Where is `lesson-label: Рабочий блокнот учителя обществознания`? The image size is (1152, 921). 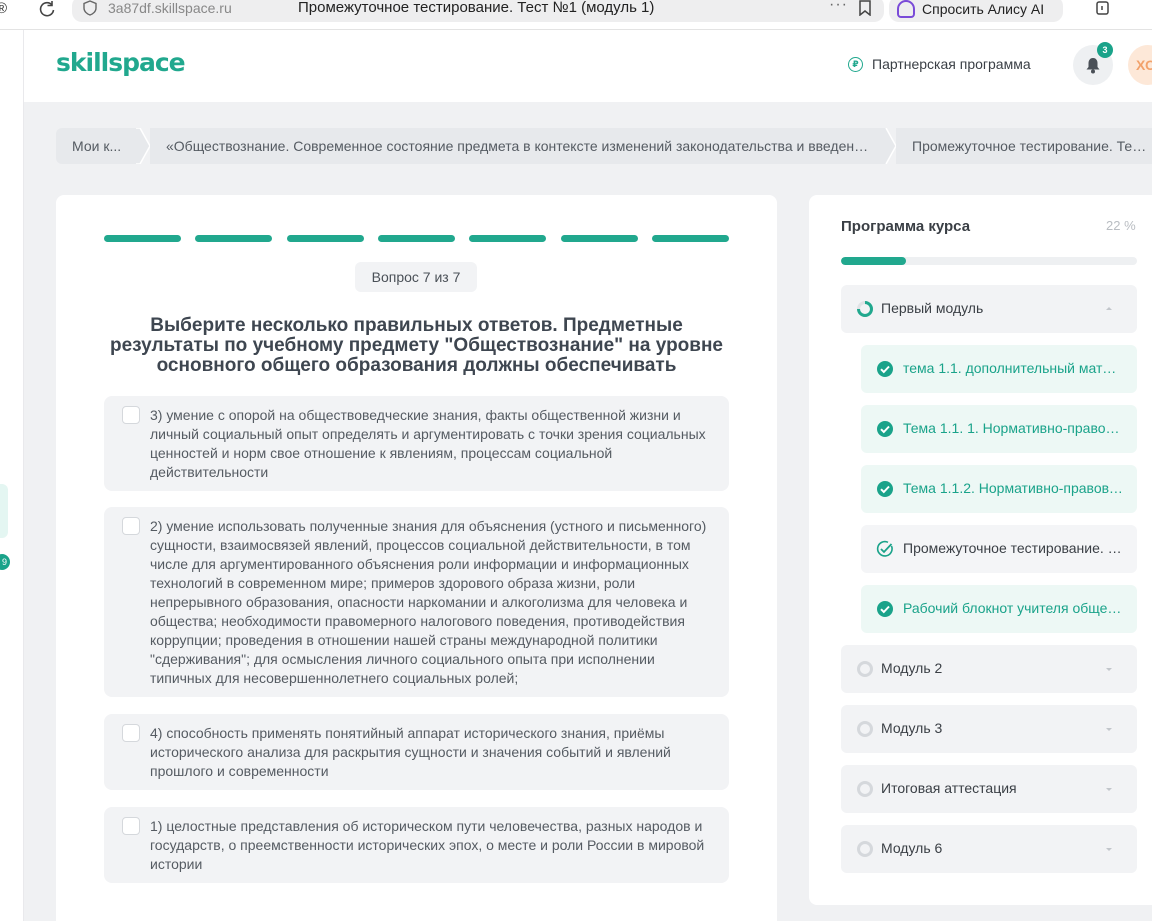 lesson-label: Рабочий блокнот учителя обществознания is located at coordinates (1013, 608).